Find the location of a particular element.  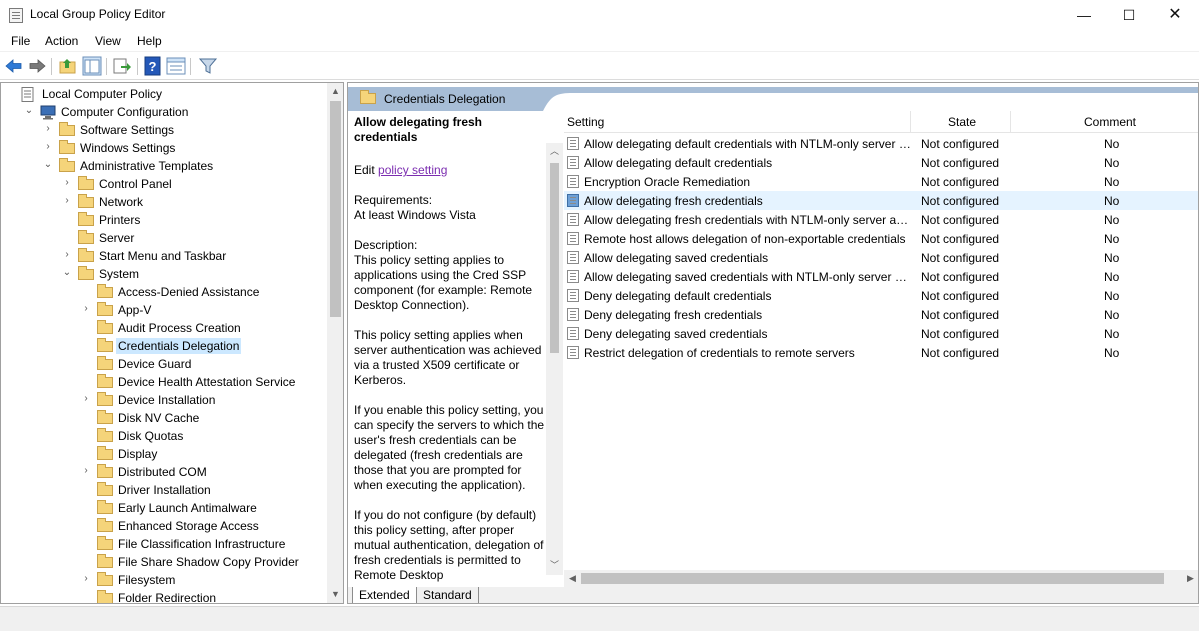

tree-node: › Distributed COM is located at coordinates (163, 472).